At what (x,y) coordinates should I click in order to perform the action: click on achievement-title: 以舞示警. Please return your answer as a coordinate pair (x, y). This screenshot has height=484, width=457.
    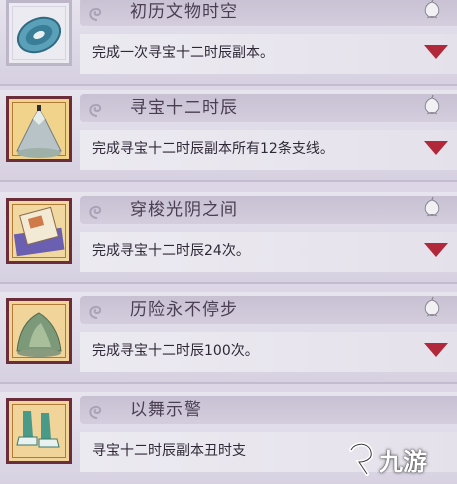
    Looking at the image, I should click on (166, 410).